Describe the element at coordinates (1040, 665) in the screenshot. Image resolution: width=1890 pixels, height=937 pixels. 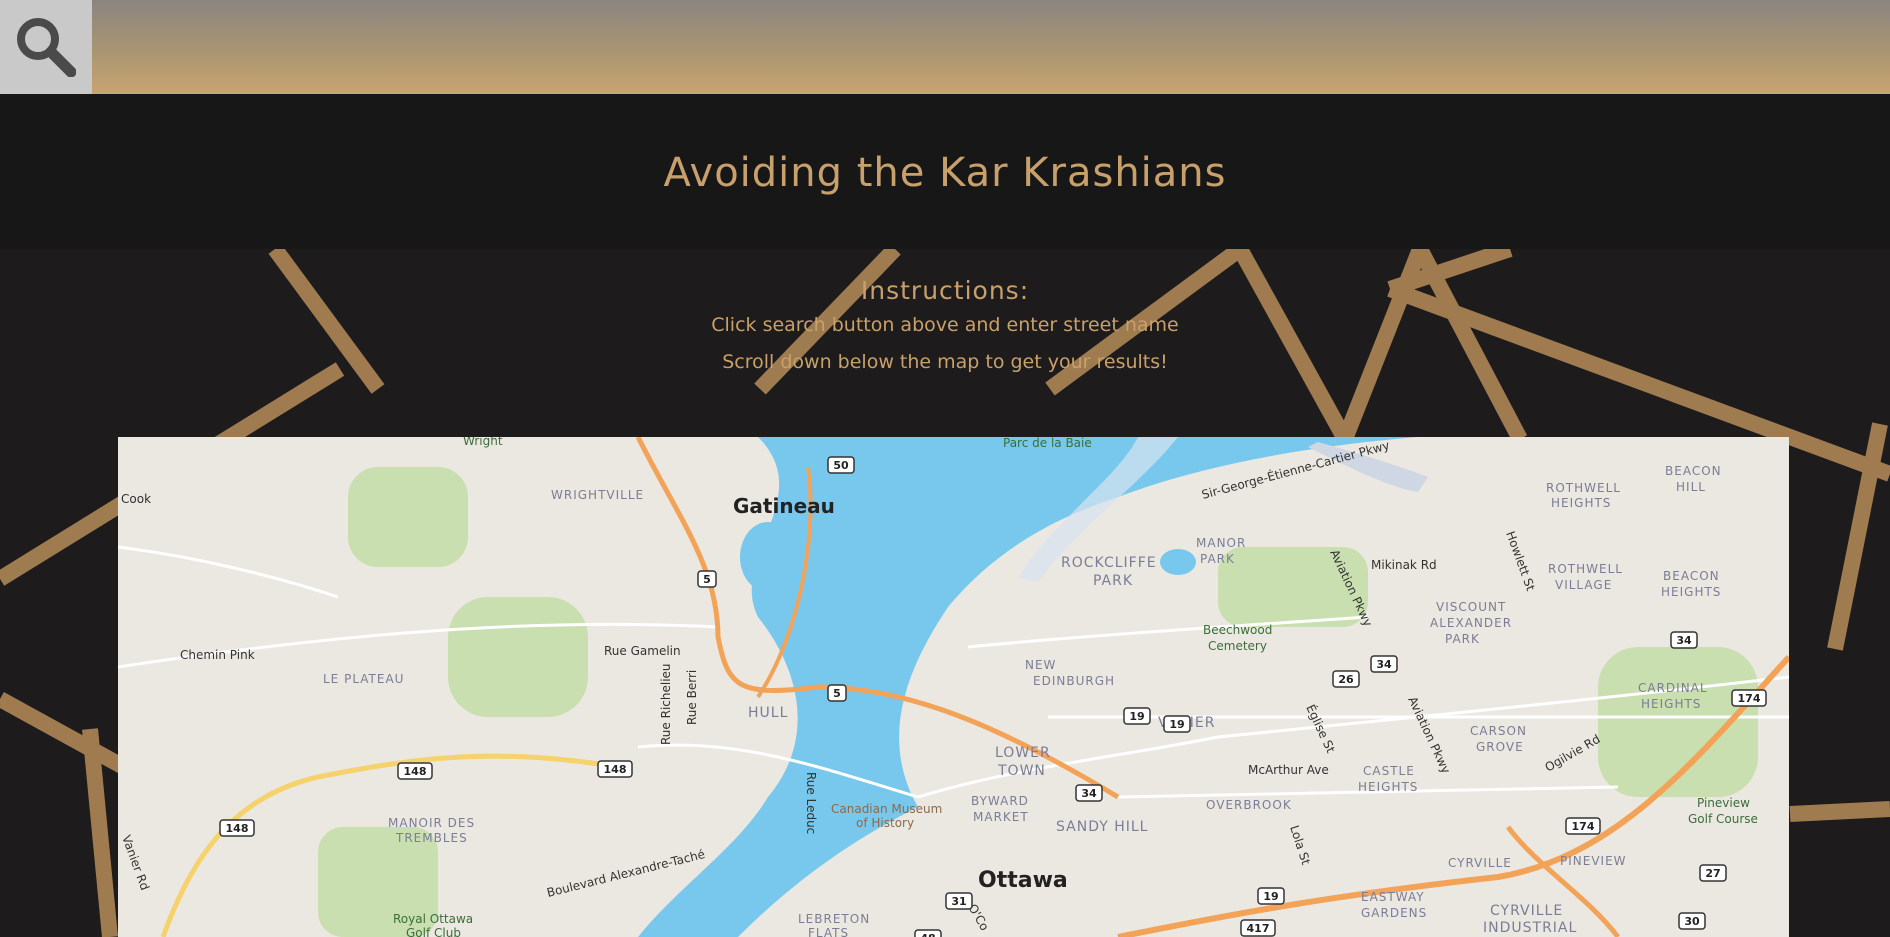
I see `map-label: NEW` at that location.